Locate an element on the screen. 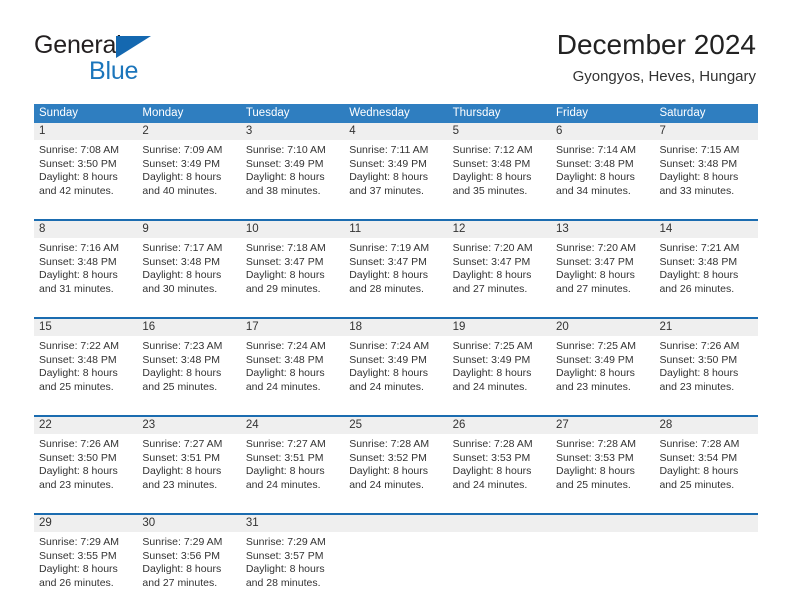 Image resolution: width=792 pixels, height=612 pixels. day-number-strip: 17 is located at coordinates (292, 327).